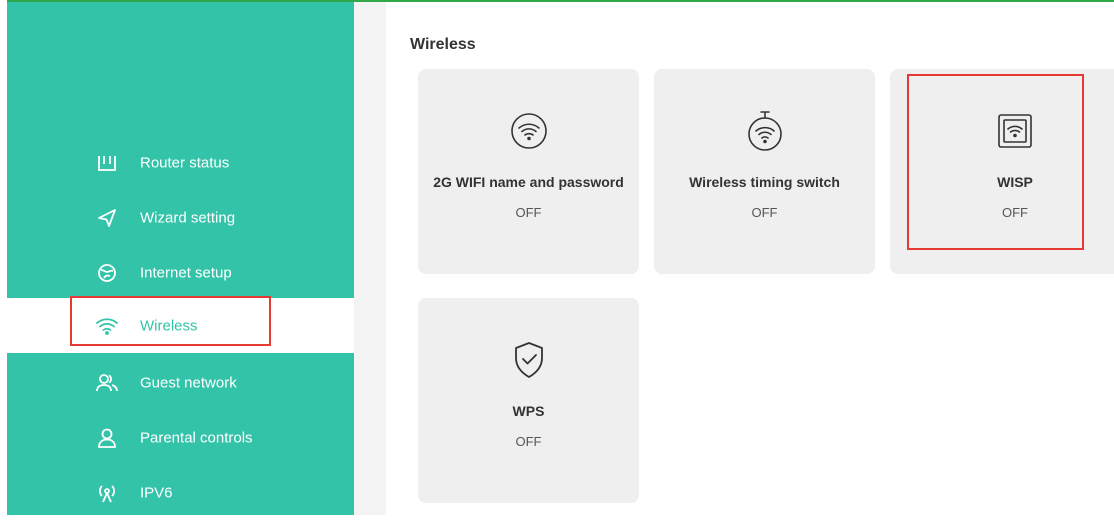 The image size is (1114, 520). What do you see at coordinates (764, 171) in the screenshot?
I see `card-wireless-timing-switch: Wireless timing switch OFF` at bounding box center [764, 171].